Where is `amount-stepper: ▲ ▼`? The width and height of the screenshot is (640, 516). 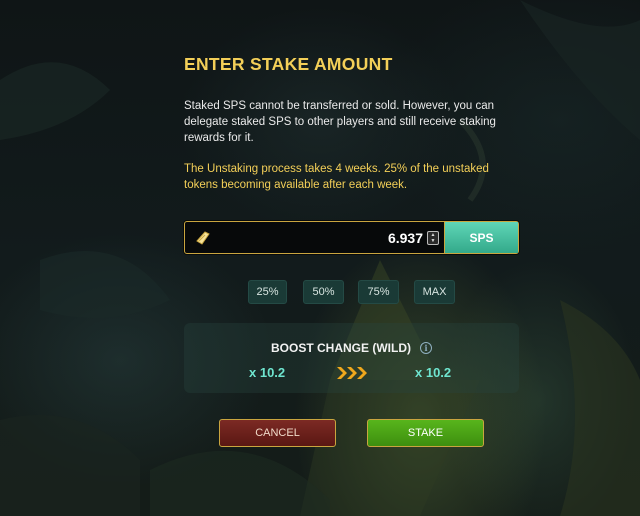 amount-stepper: ▲ ▼ is located at coordinates (433, 237).